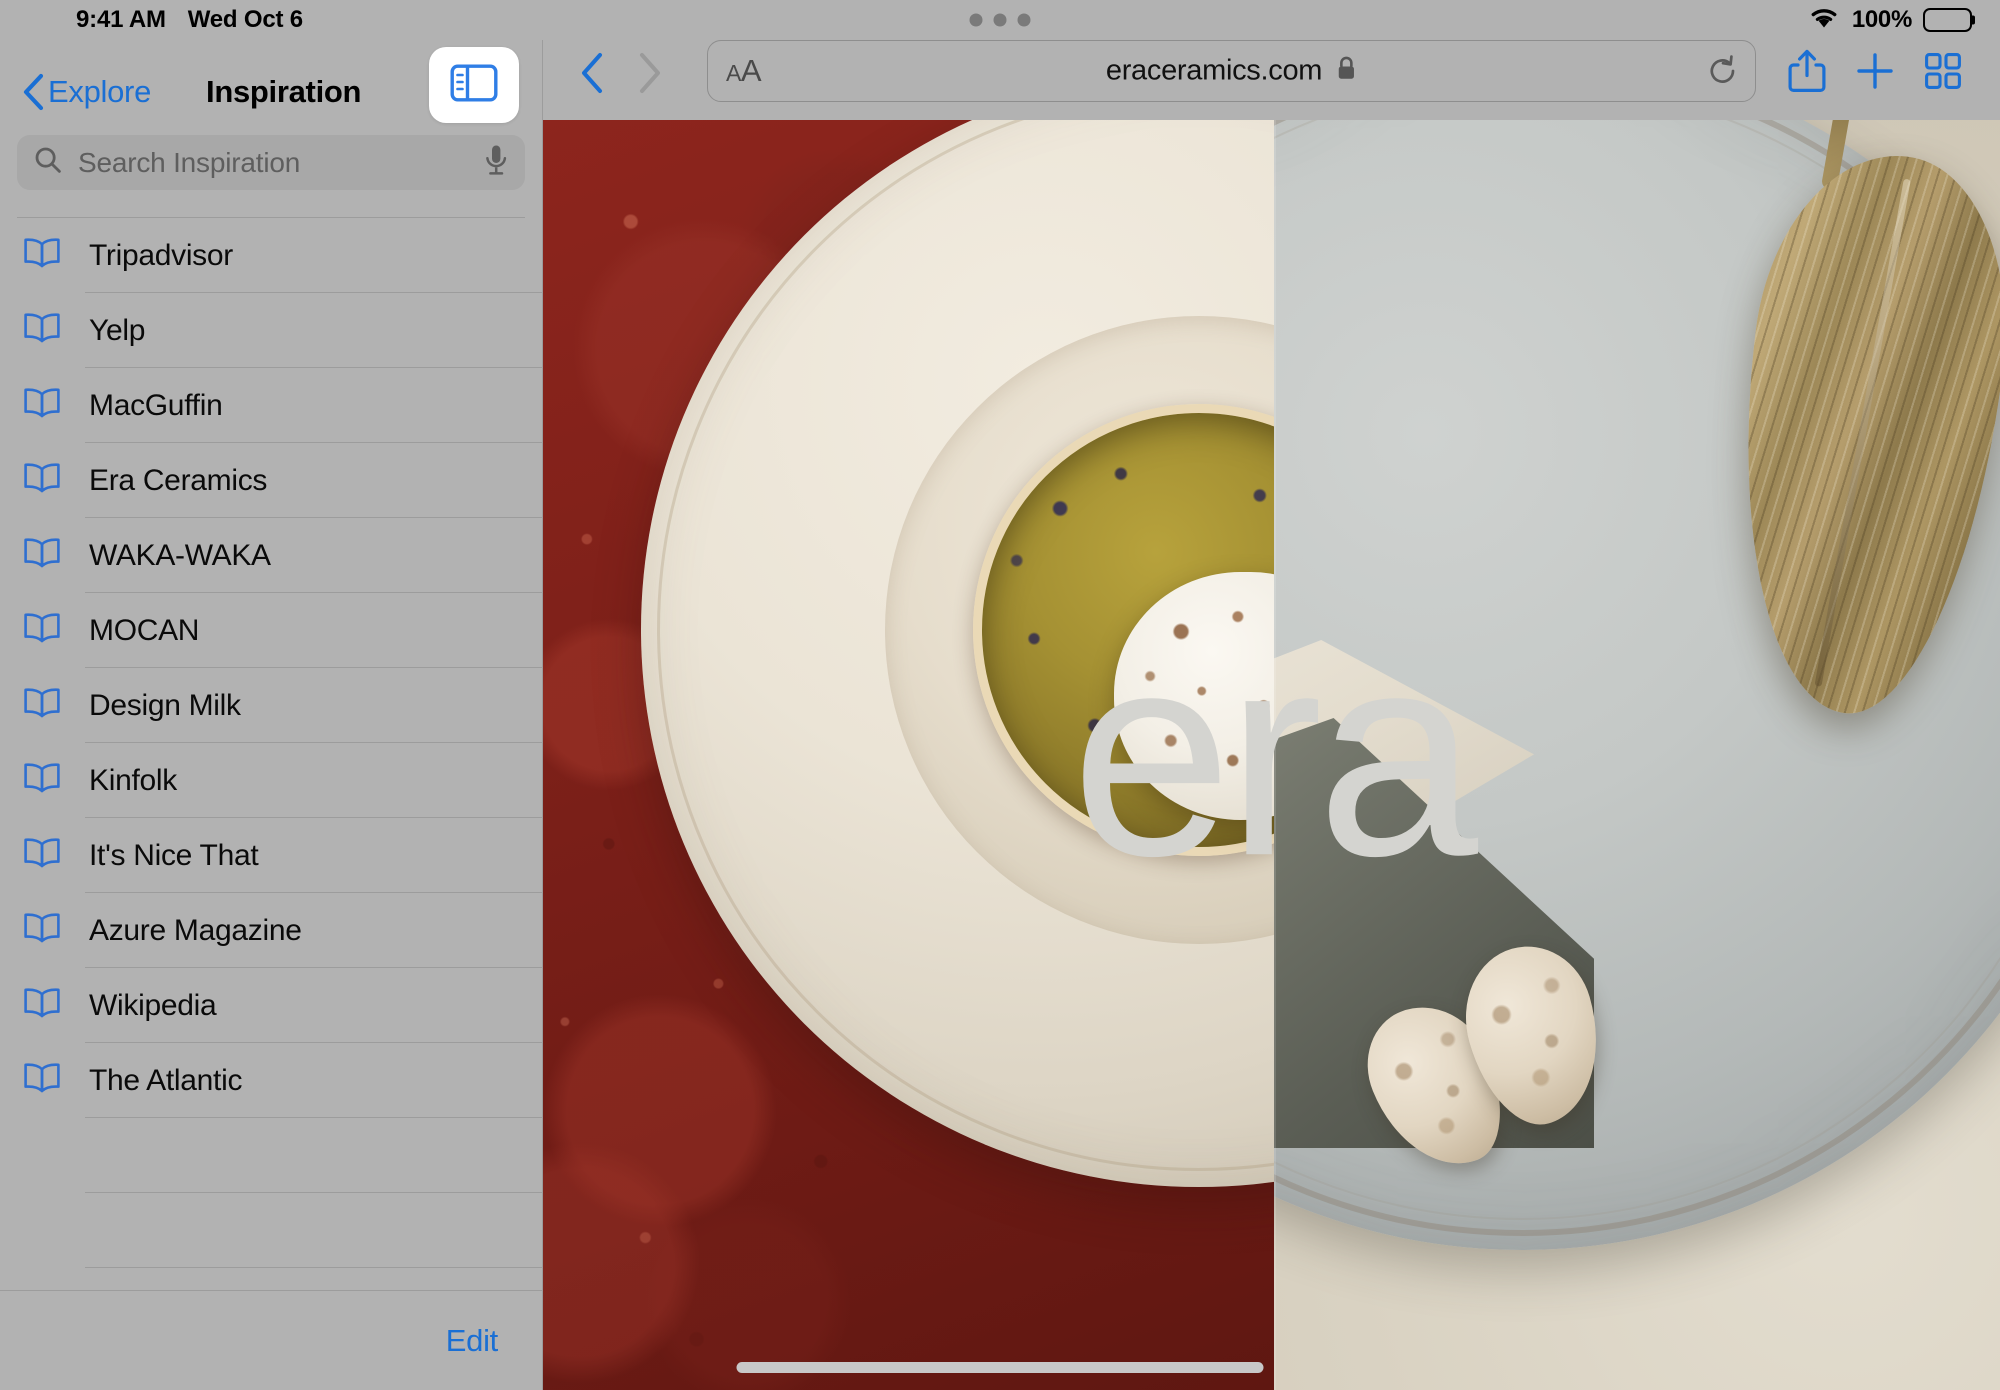 Image resolution: width=2000 pixels, height=1390 pixels. What do you see at coordinates (144, 630) in the screenshot?
I see `bookmark-label: MOCAN` at bounding box center [144, 630].